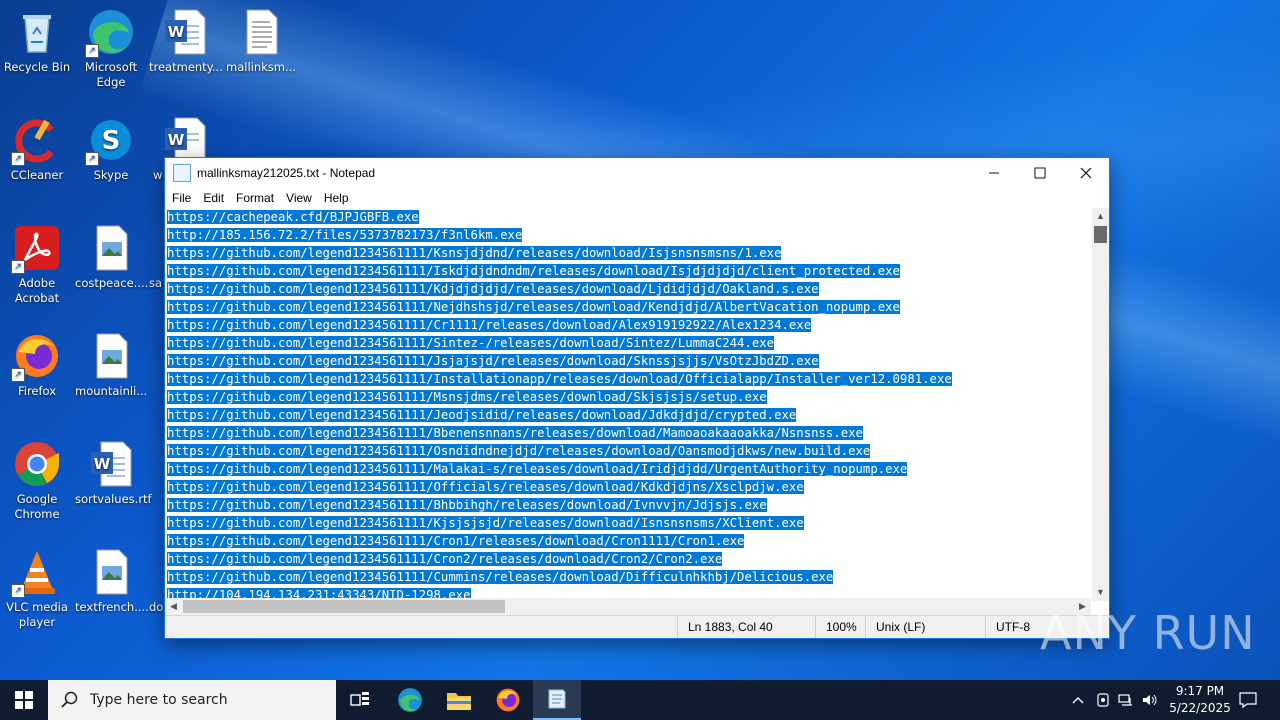  I want to click on acrobat-icon: ↗, so click(36, 249).